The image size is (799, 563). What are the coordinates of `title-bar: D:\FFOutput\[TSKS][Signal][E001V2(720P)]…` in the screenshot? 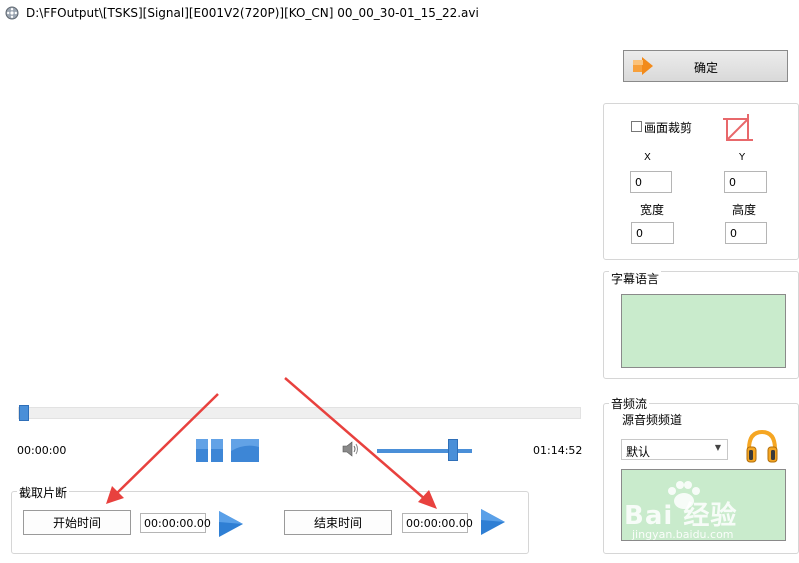 It's located at (399, 13).